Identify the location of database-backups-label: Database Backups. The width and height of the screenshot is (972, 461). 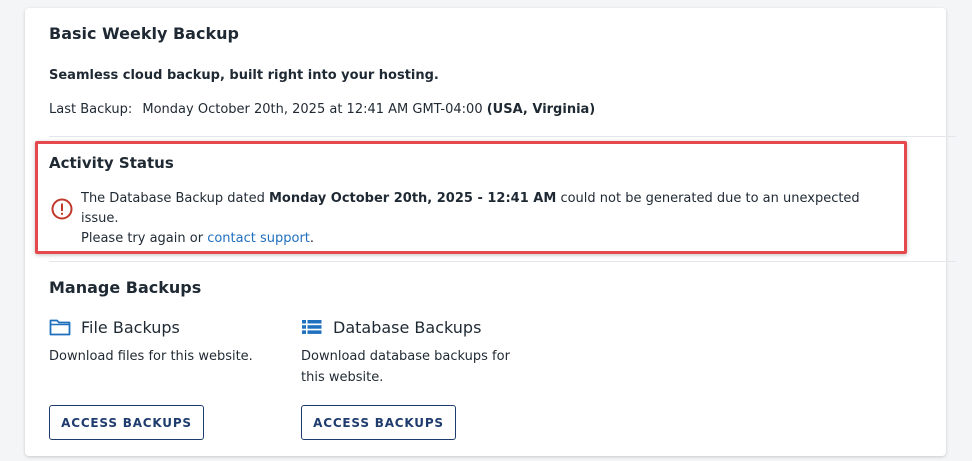
(407, 327).